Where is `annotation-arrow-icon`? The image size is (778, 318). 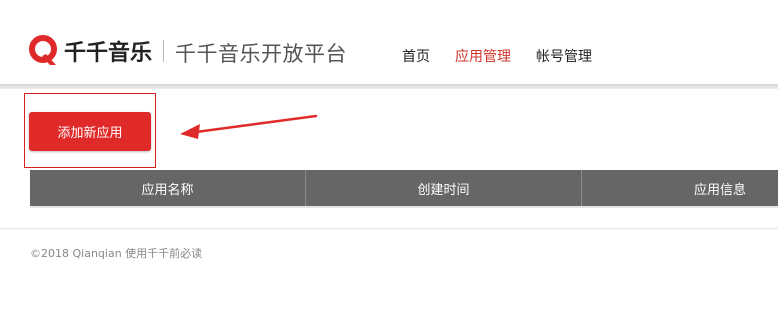
annotation-arrow-icon is located at coordinates (249, 126).